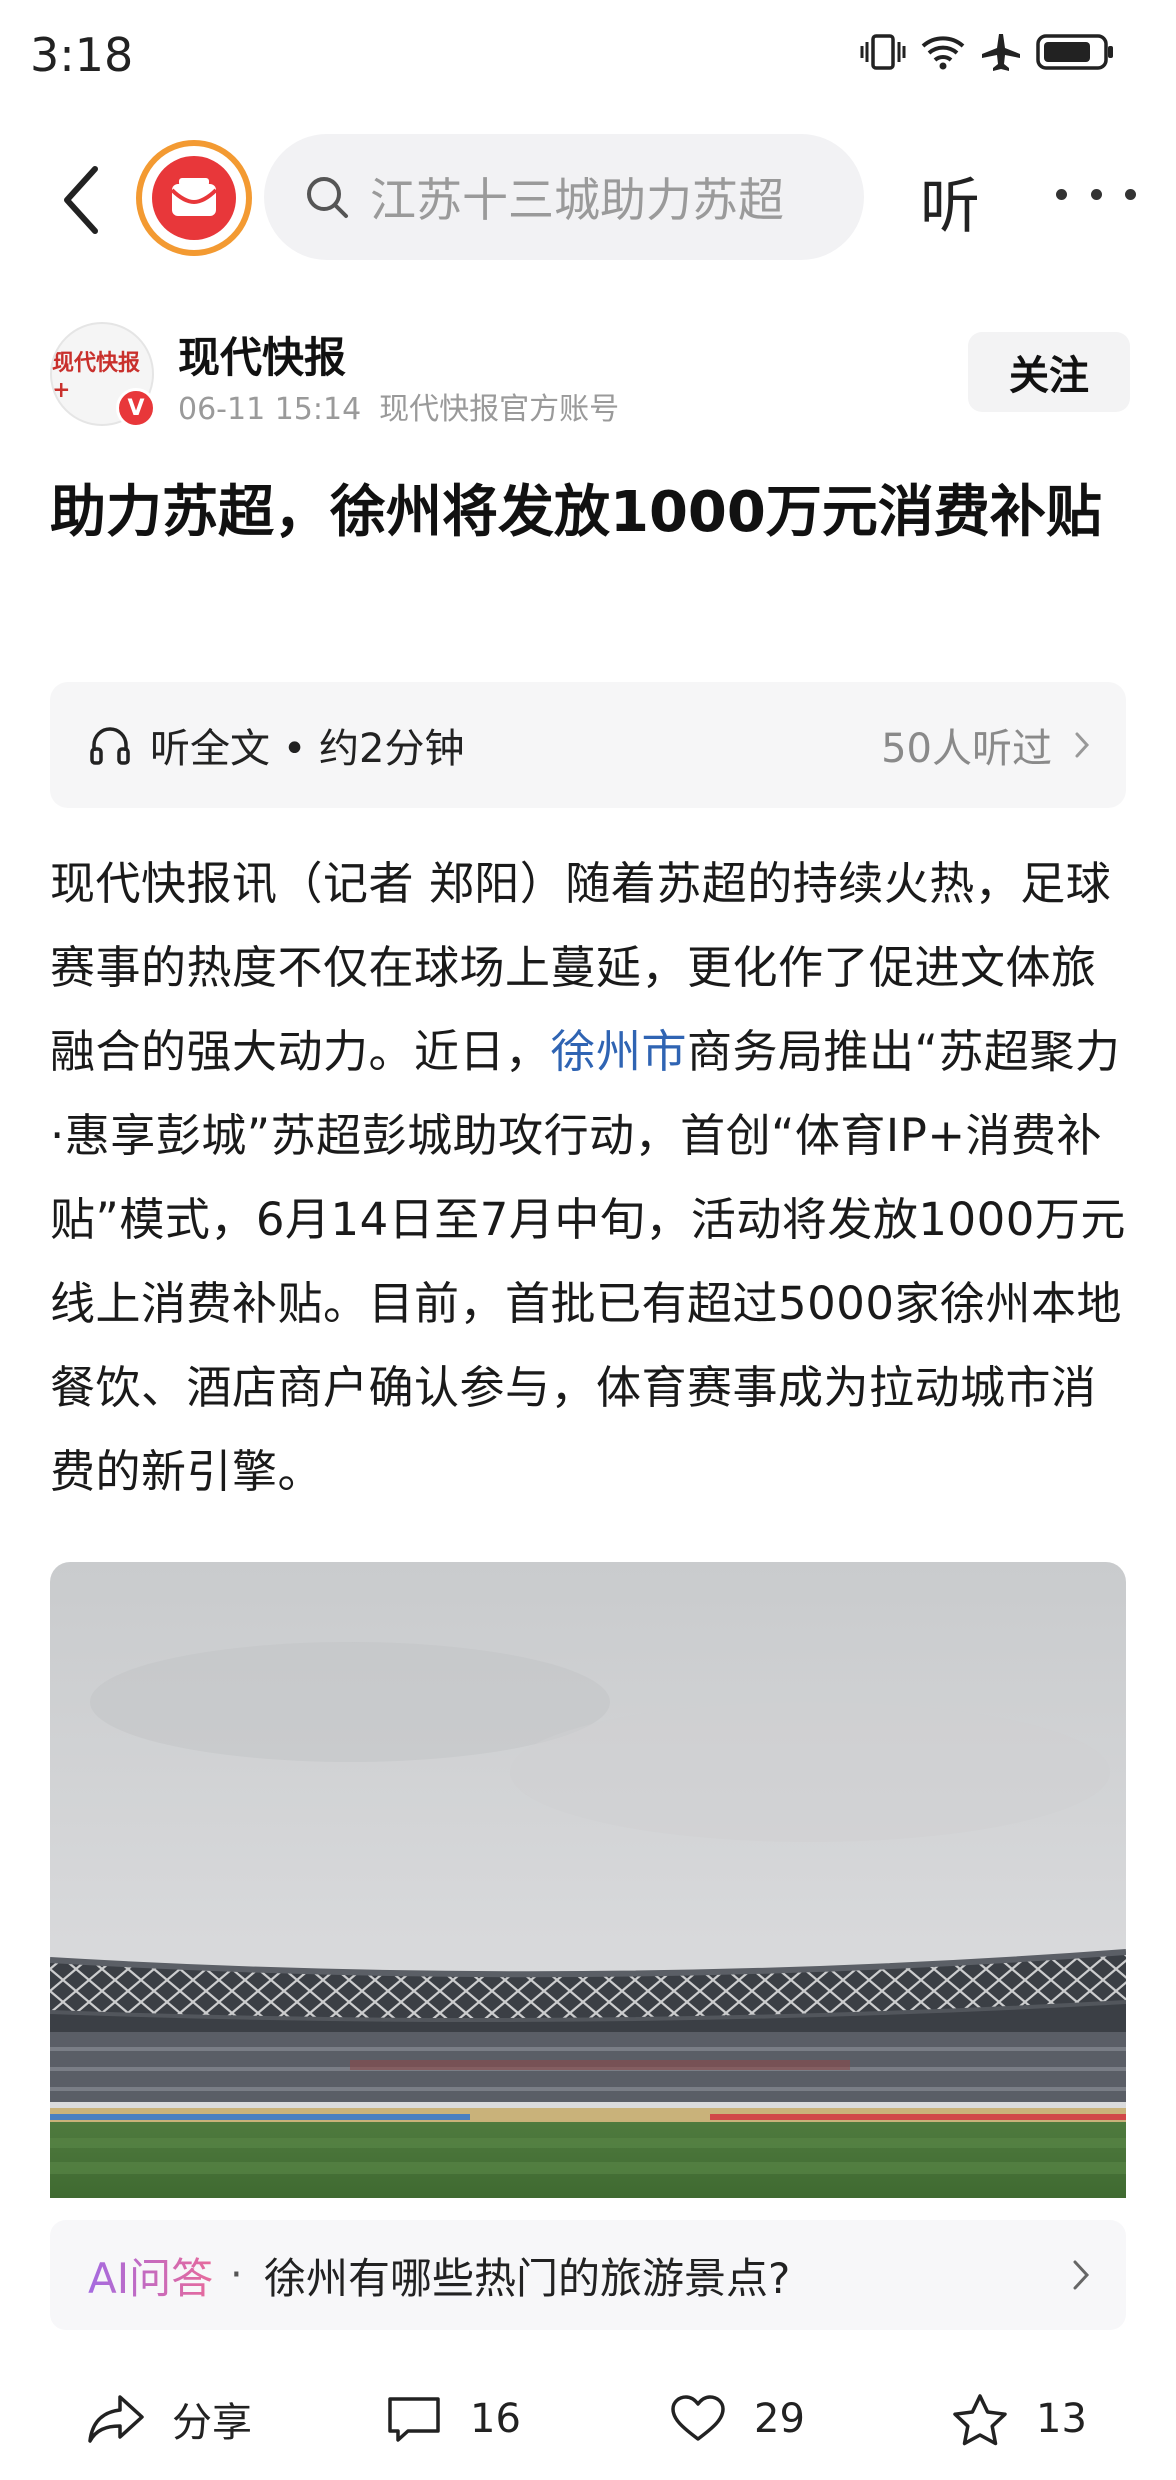 The height and width of the screenshot is (2480, 1176). I want to click on back-arrow-icon, so click(81, 200).